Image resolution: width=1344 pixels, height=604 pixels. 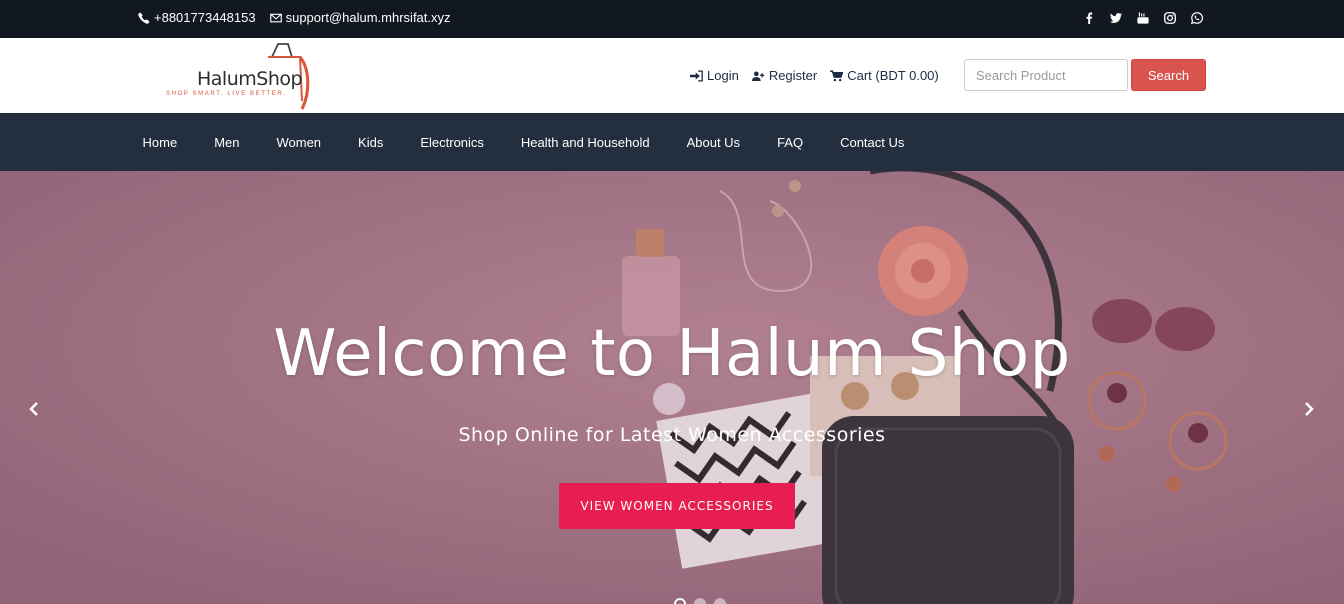 What do you see at coordinates (893, 75) in the screenshot?
I see `cart-label: Cart (BDT 0.00)` at bounding box center [893, 75].